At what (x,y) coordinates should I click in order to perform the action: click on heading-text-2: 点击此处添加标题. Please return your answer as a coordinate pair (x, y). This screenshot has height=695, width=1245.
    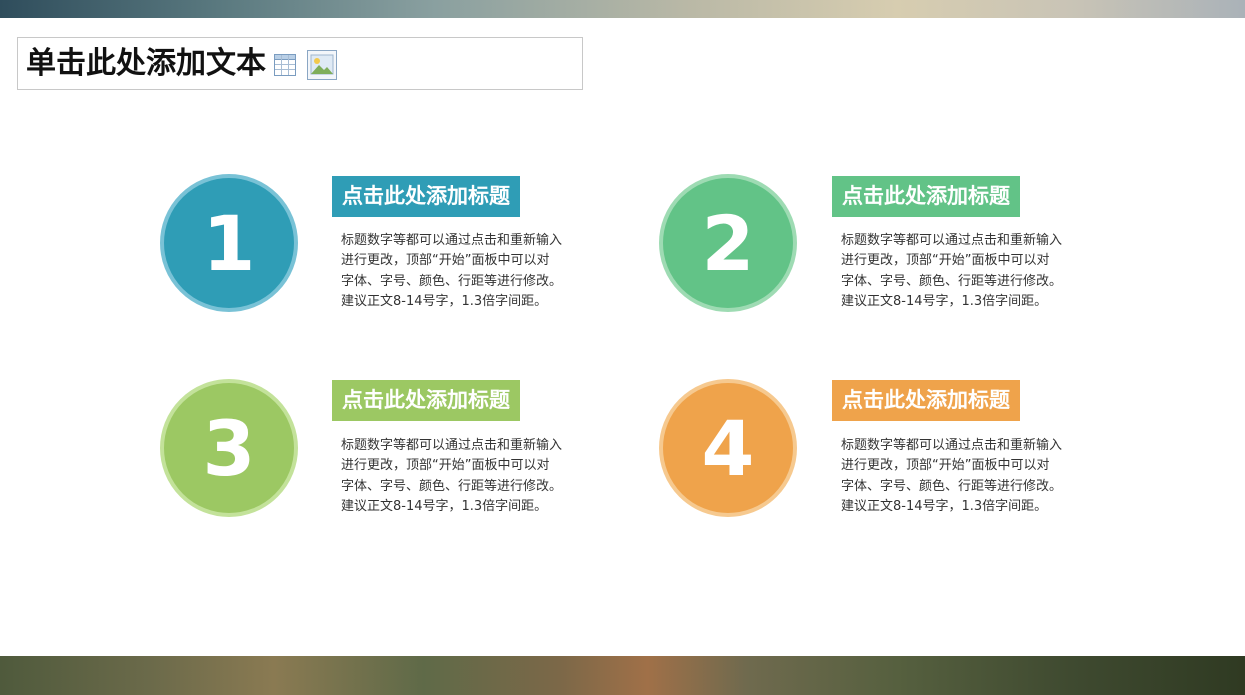
    Looking at the image, I should click on (926, 196).